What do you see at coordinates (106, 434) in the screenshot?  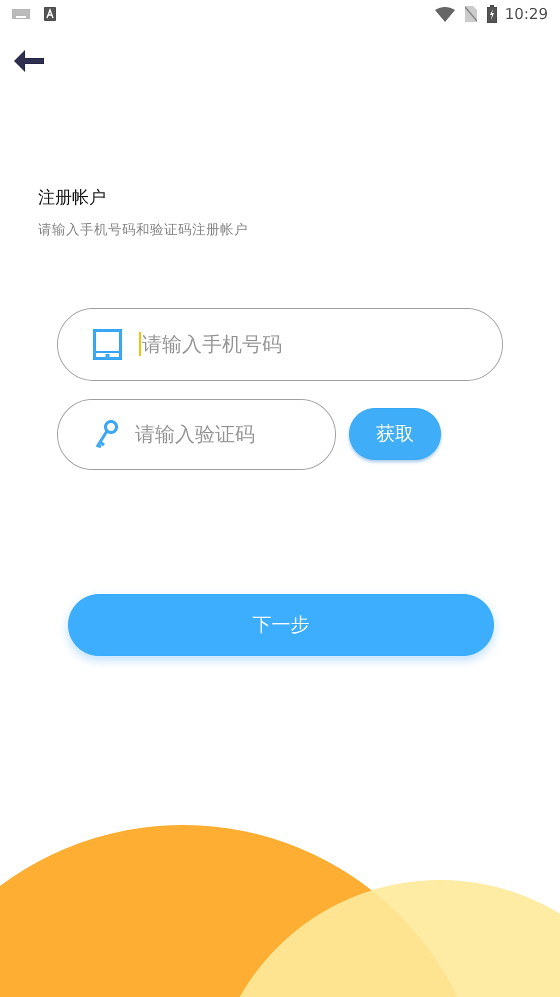 I see `key-icon` at bounding box center [106, 434].